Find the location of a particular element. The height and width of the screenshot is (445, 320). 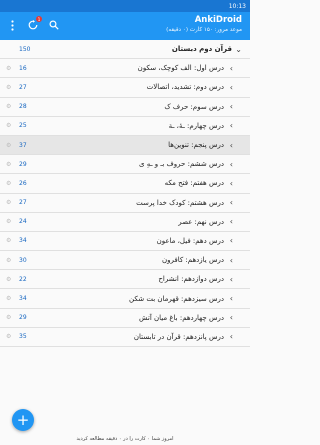

app-title: AnkiDroid is located at coordinates (218, 20).